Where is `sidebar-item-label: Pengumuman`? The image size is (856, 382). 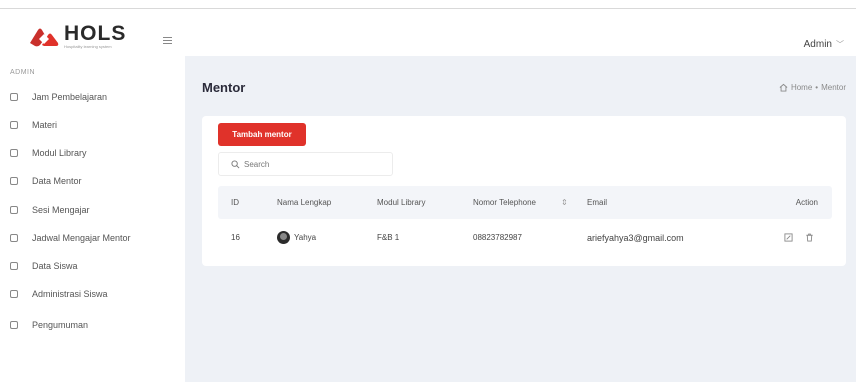 sidebar-item-label: Pengumuman is located at coordinates (60, 325).